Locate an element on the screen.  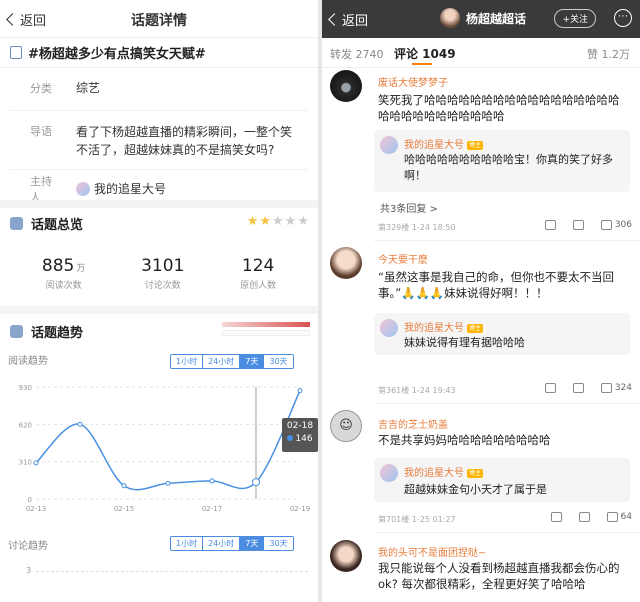
reply-box: 我的追星大号 博主 超越妹妹金句小天才了属于是 is located at coordinates (502, 480).